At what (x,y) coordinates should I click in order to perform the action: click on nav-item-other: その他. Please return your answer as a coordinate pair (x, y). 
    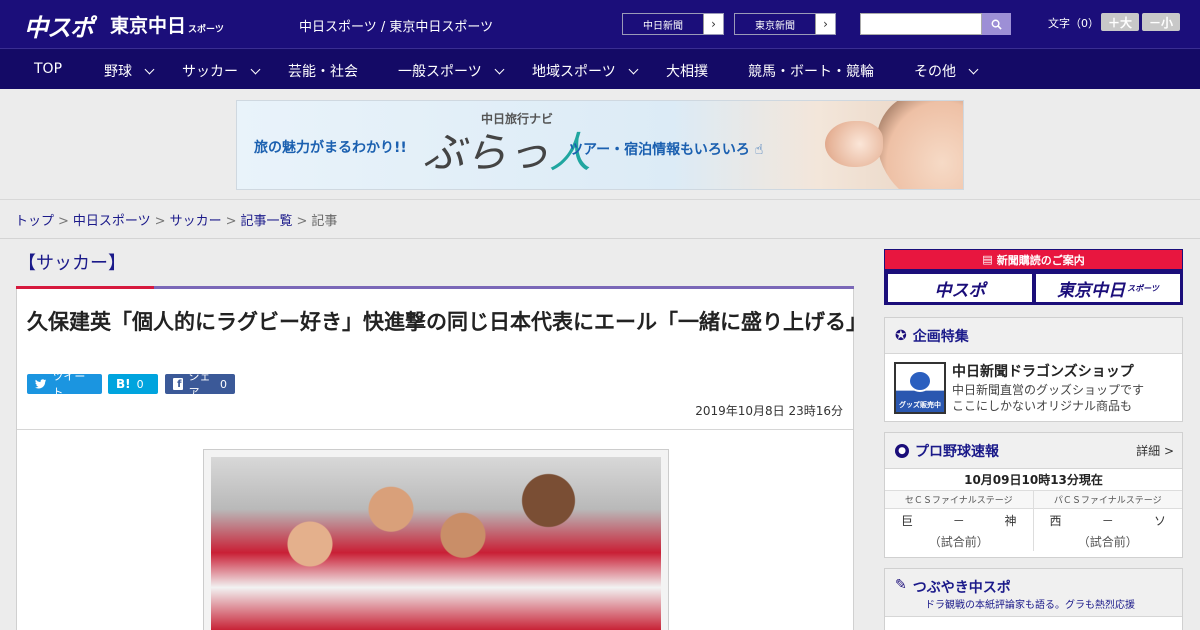
    Looking at the image, I should click on (946, 71).